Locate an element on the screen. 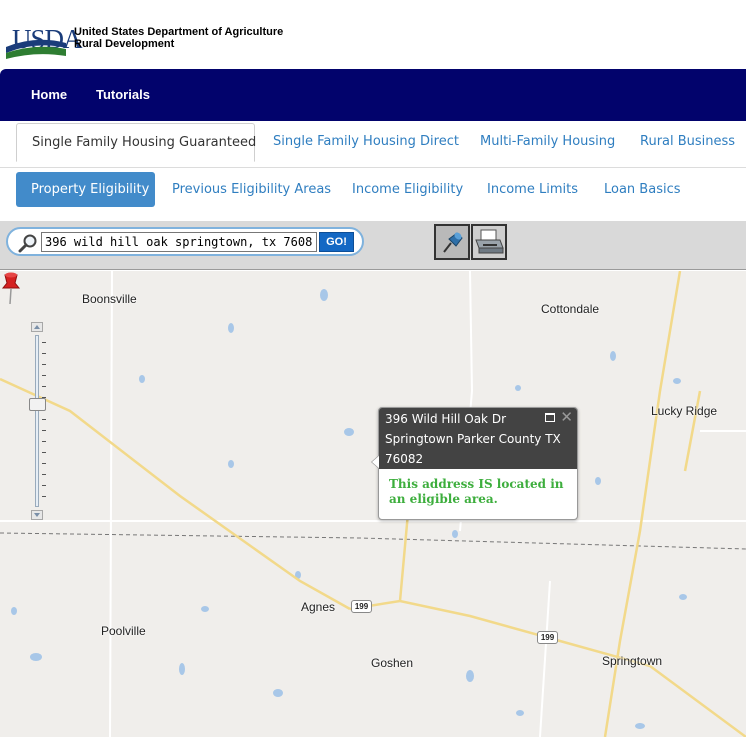 The image size is (746, 737). usda-logo: USDA is located at coordinates (44, 37).